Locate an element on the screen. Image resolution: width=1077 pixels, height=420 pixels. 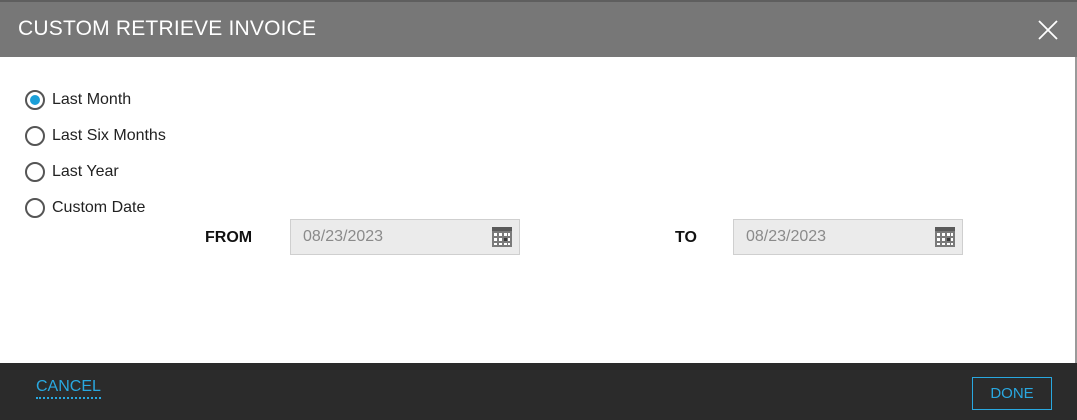
to-date-field is located at coordinates (848, 237).